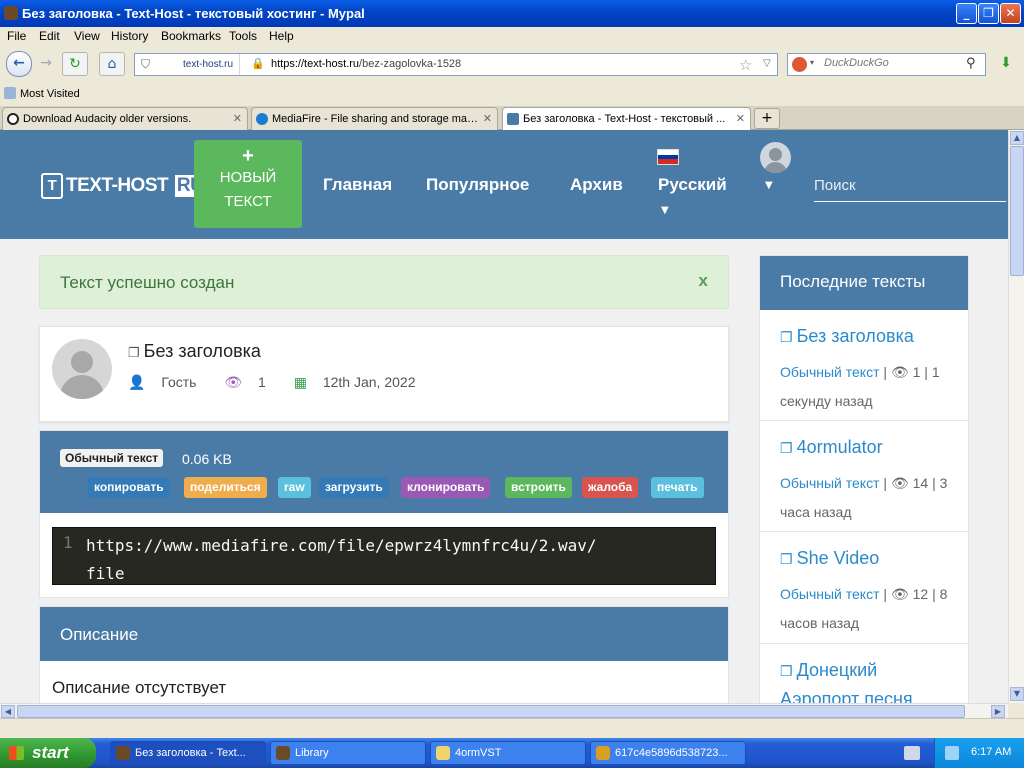 Image resolution: width=1024 pixels, height=768 pixels. What do you see at coordinates (8, 711) in the screenshot?
I see `scroll-left-icon: ◀` at bounding box center [8, 711].